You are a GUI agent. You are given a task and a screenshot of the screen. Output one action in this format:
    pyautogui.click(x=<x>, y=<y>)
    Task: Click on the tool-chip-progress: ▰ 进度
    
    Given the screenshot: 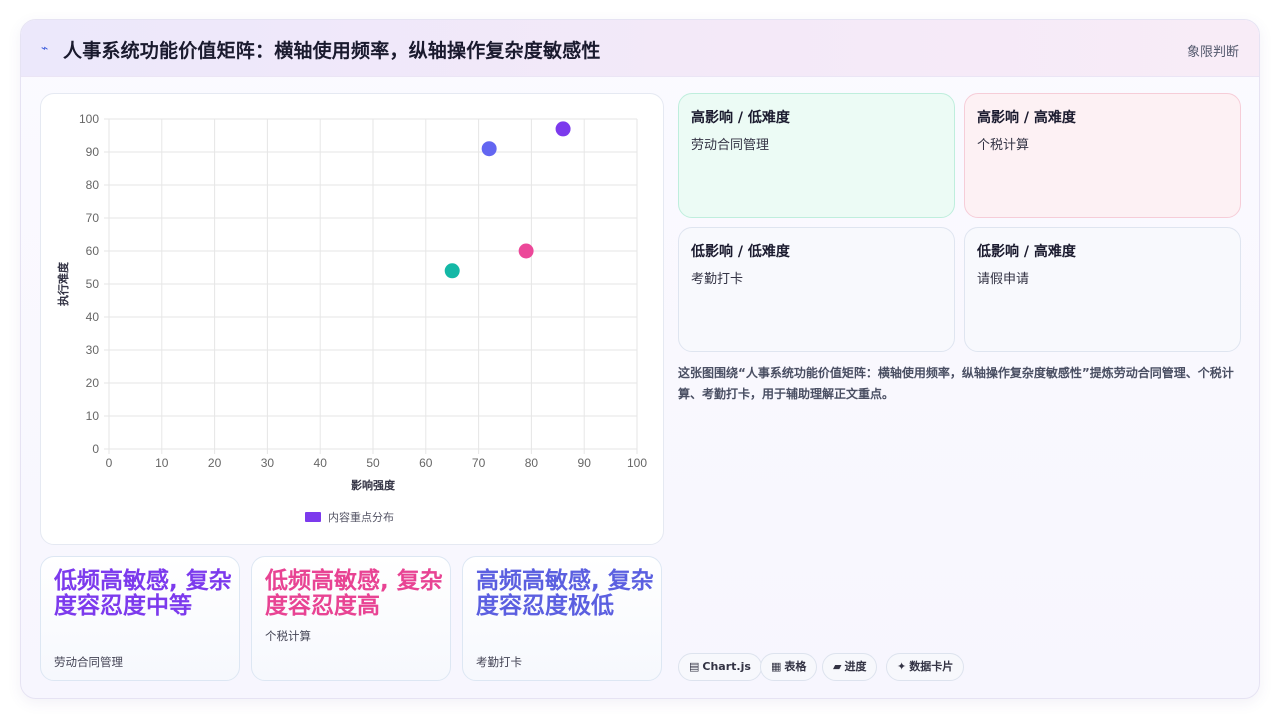 What is the action you would take?
    pyautogui.click(x=850, y=667)
    